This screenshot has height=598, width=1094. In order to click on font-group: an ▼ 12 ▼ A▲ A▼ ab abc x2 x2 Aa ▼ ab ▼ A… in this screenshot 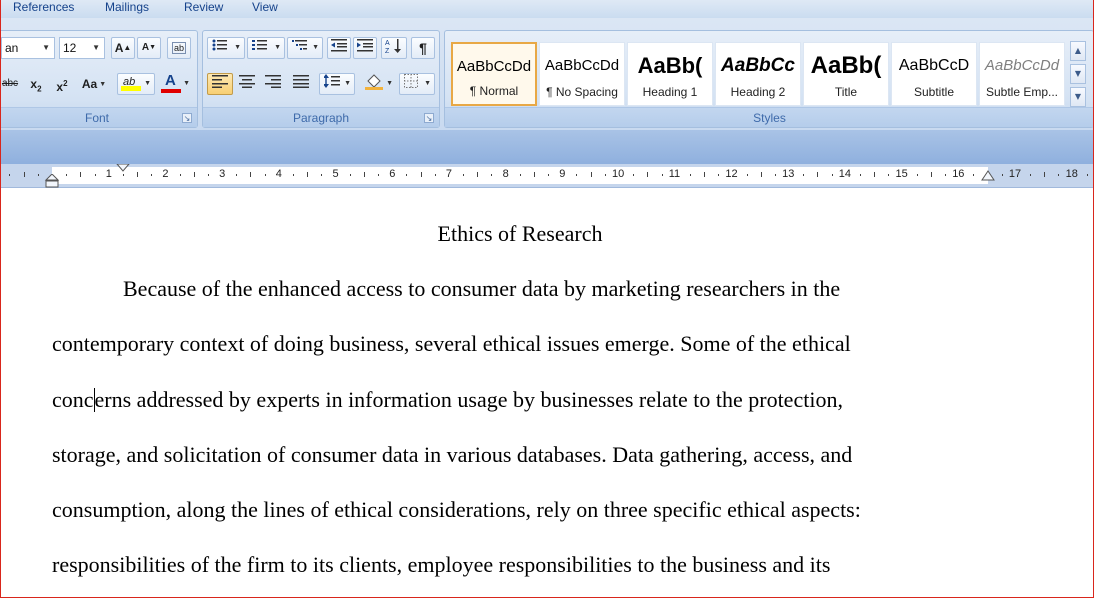, I will do `click(99, 79)`.